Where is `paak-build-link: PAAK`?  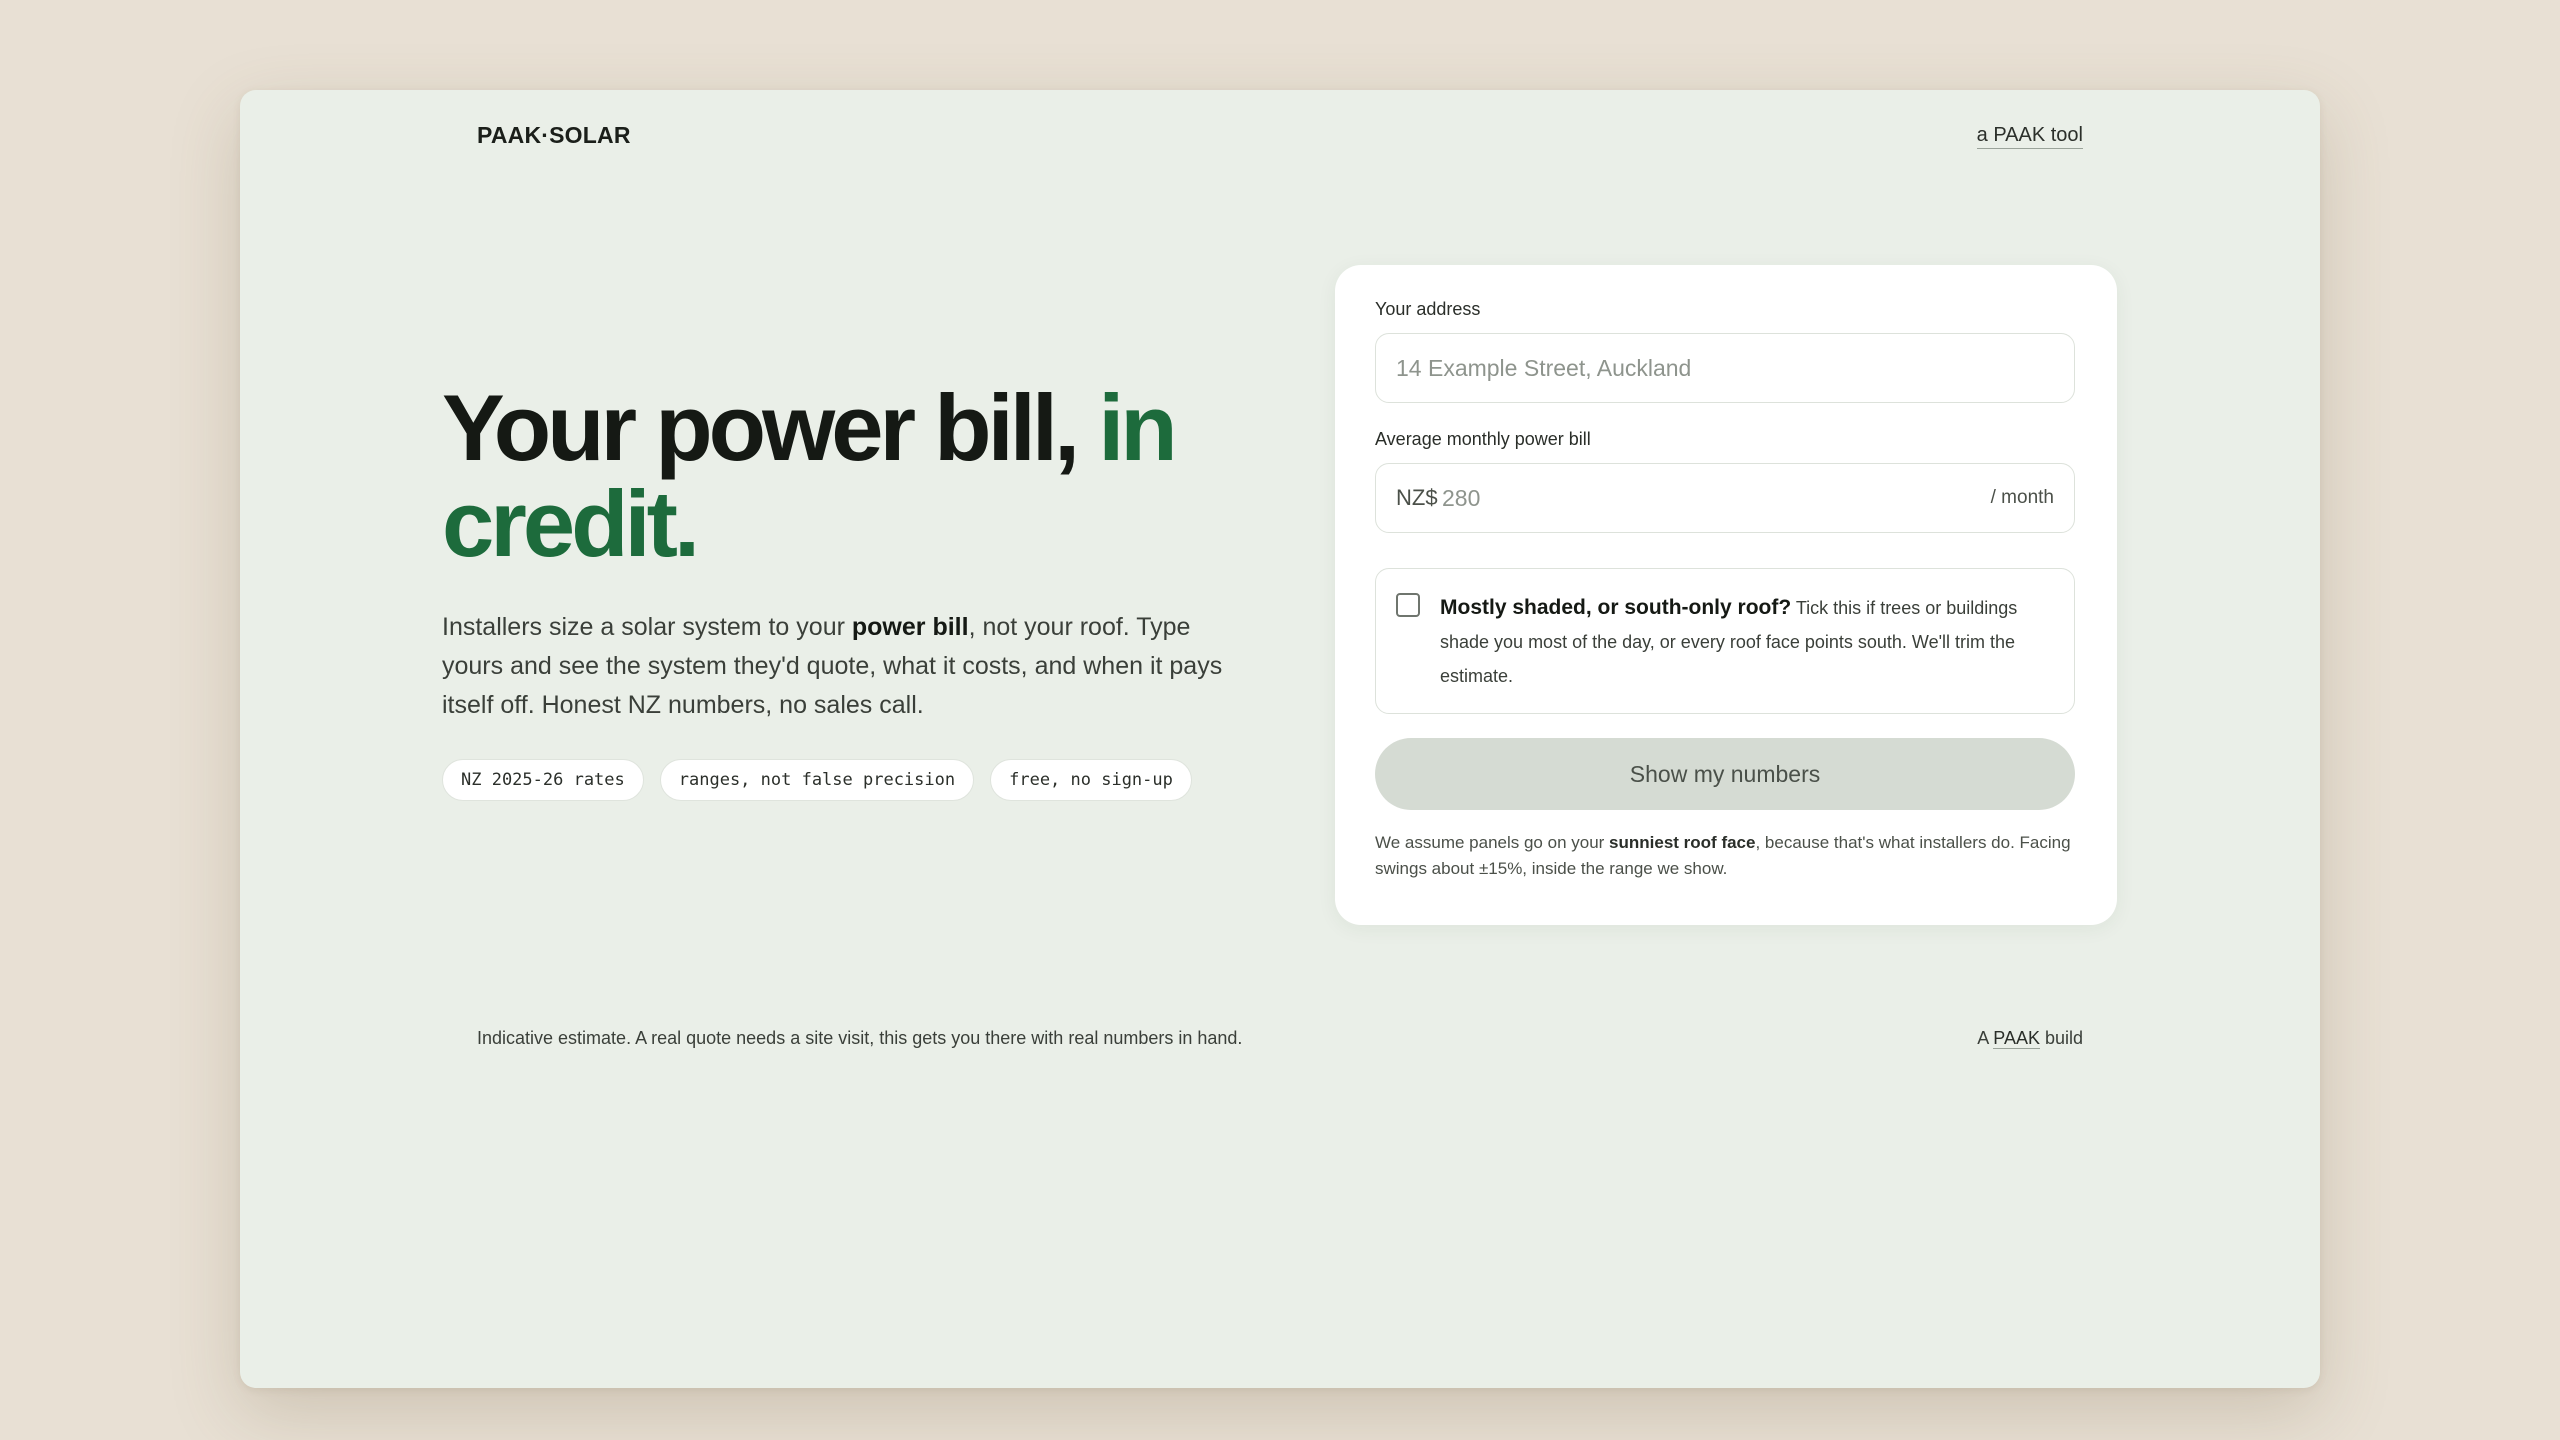 paak-build-link: PAAK is located at coordinates (2016, 1038).